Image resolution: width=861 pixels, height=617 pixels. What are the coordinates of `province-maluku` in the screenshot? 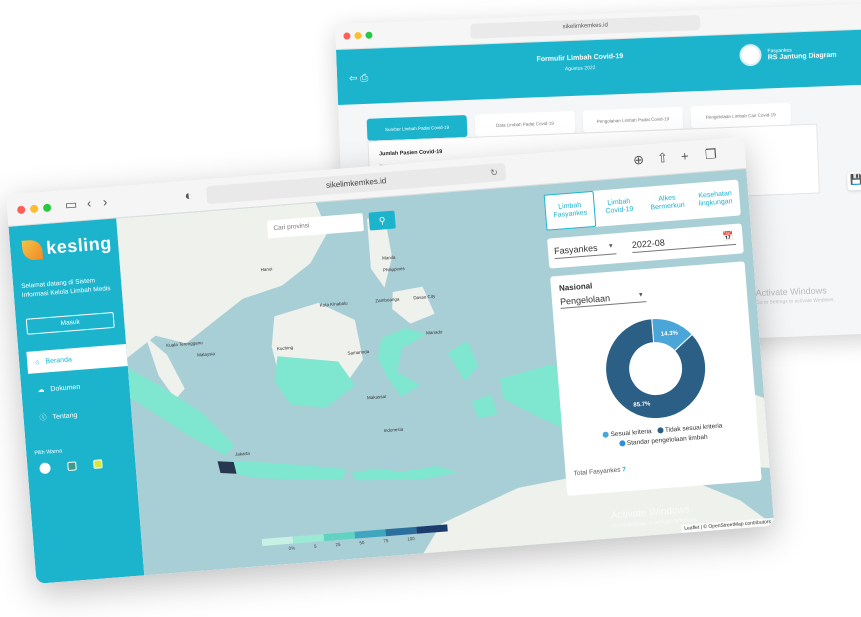 It's located at (472, 379).